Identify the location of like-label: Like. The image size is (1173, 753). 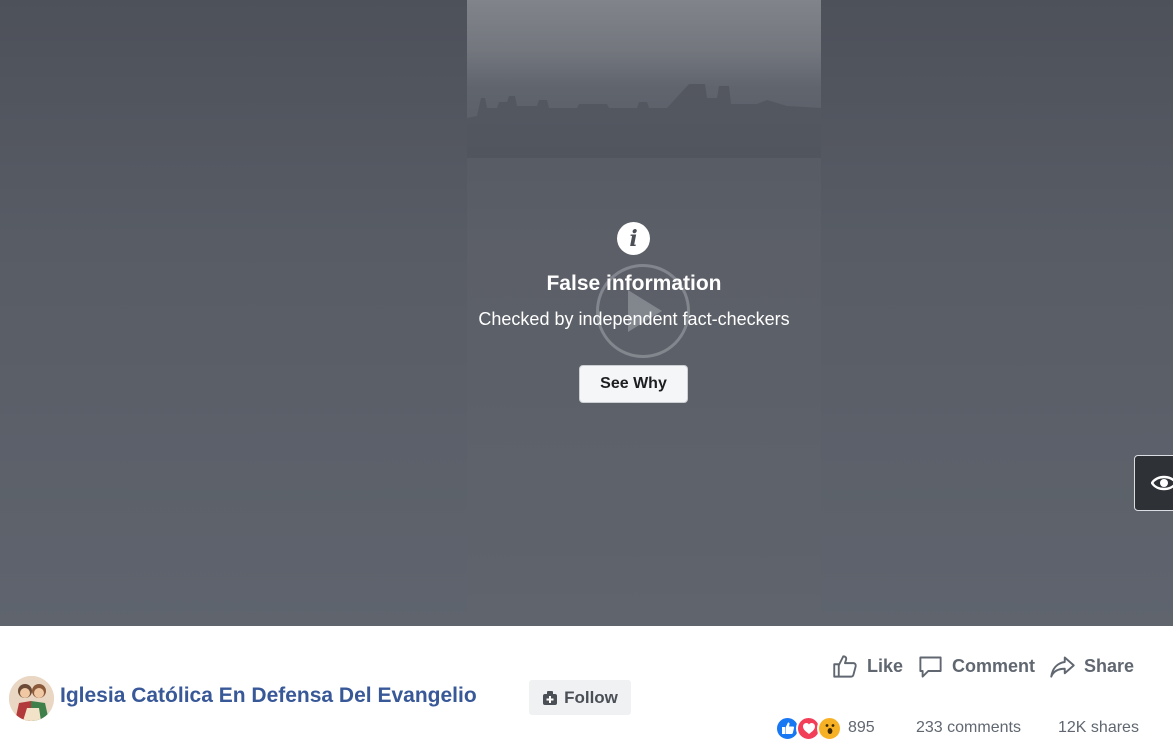
(885, 665).